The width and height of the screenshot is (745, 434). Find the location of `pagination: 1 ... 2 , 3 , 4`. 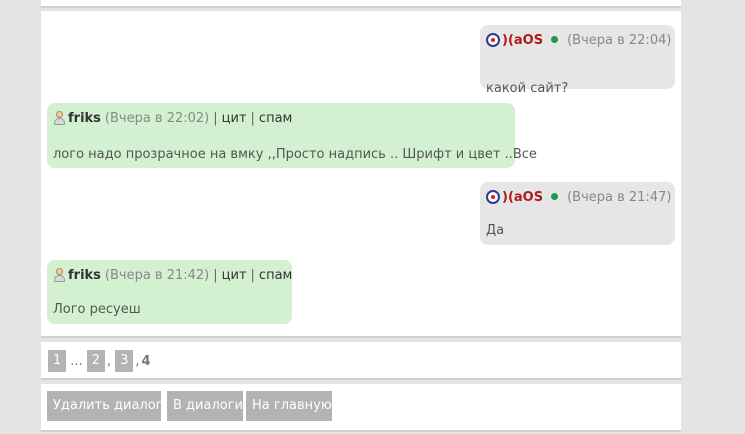

pagination: 1 ... 2 , 3 , 4 is located at coordinates (99, 361).